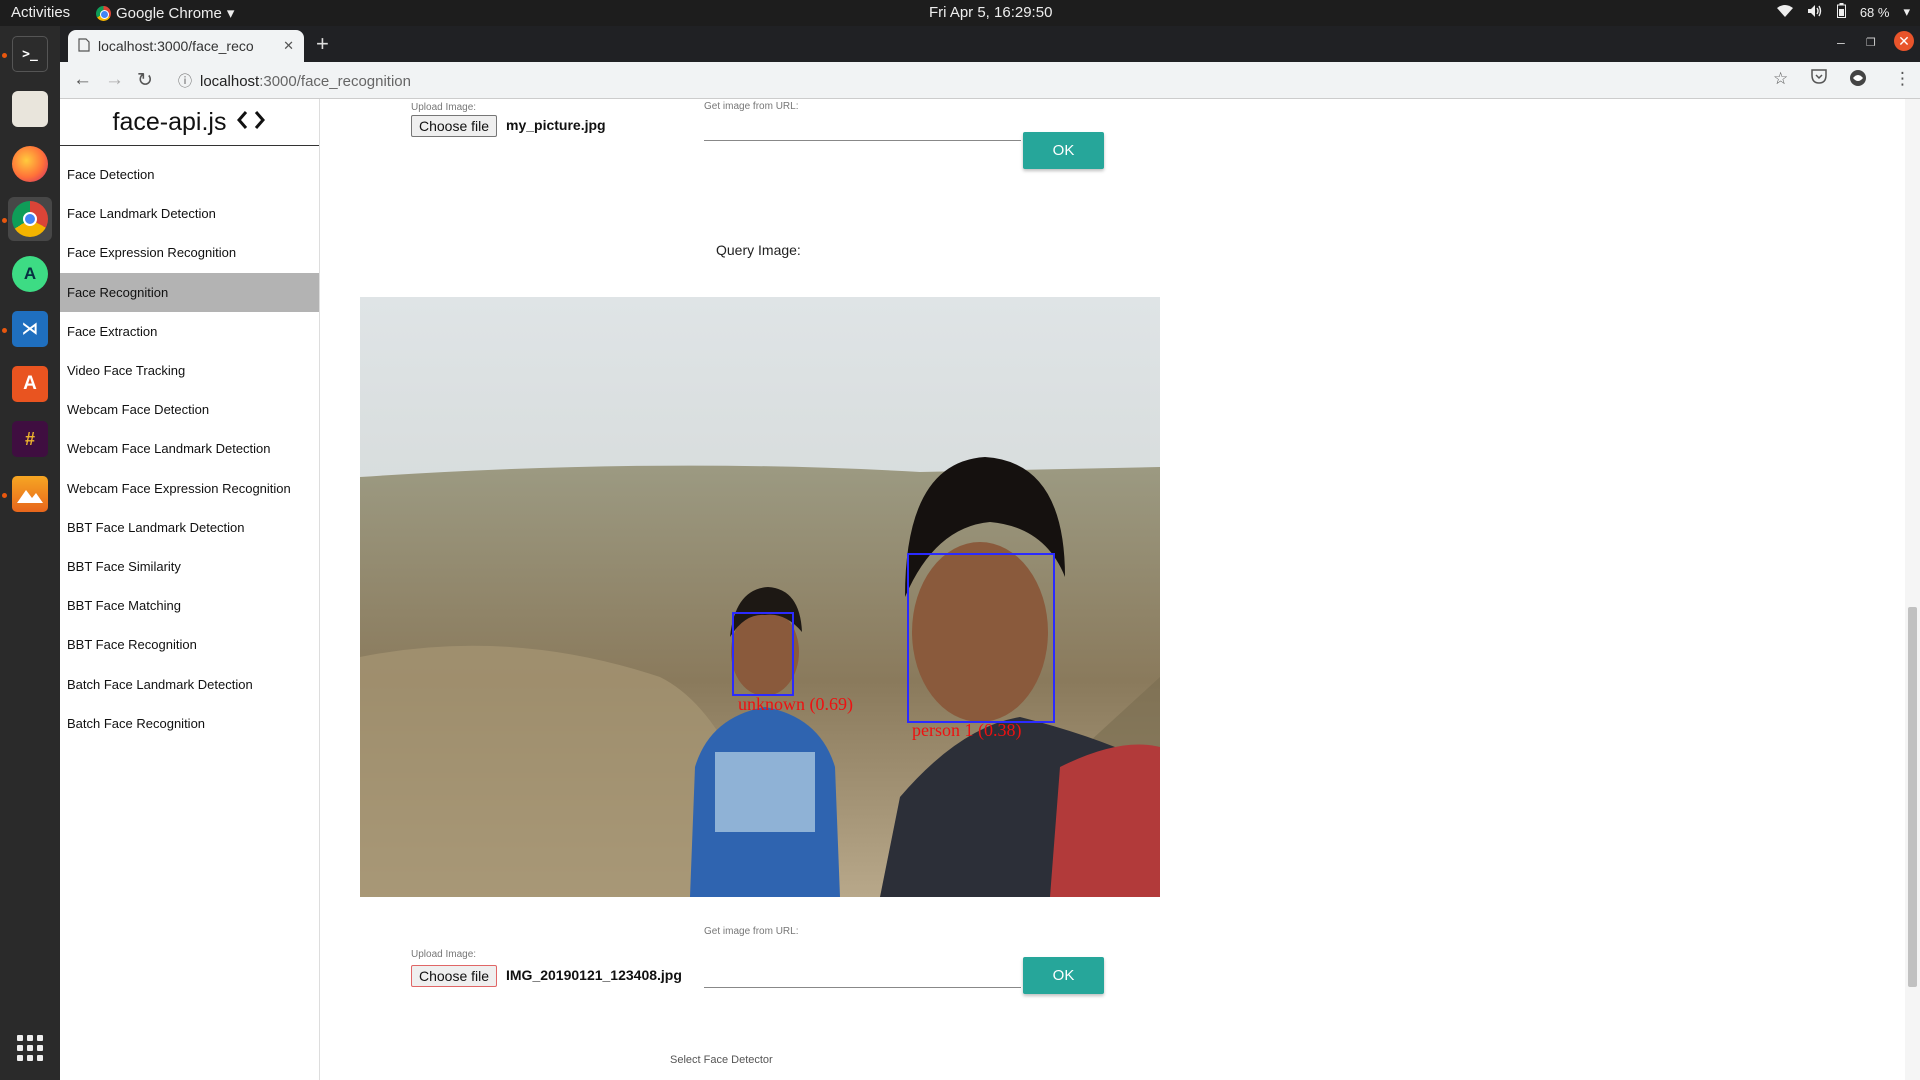 The width and height of the screenshot is (1920, 1080). I want to click on dock-android-studio: A, so click(30, 274).